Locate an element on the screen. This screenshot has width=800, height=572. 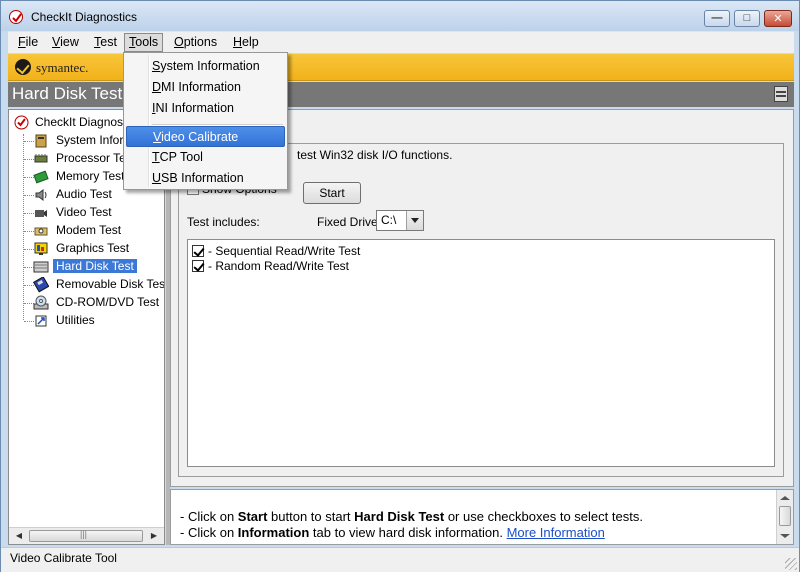
tree-item-label: Audio Test is located at coordinates (84, 194).